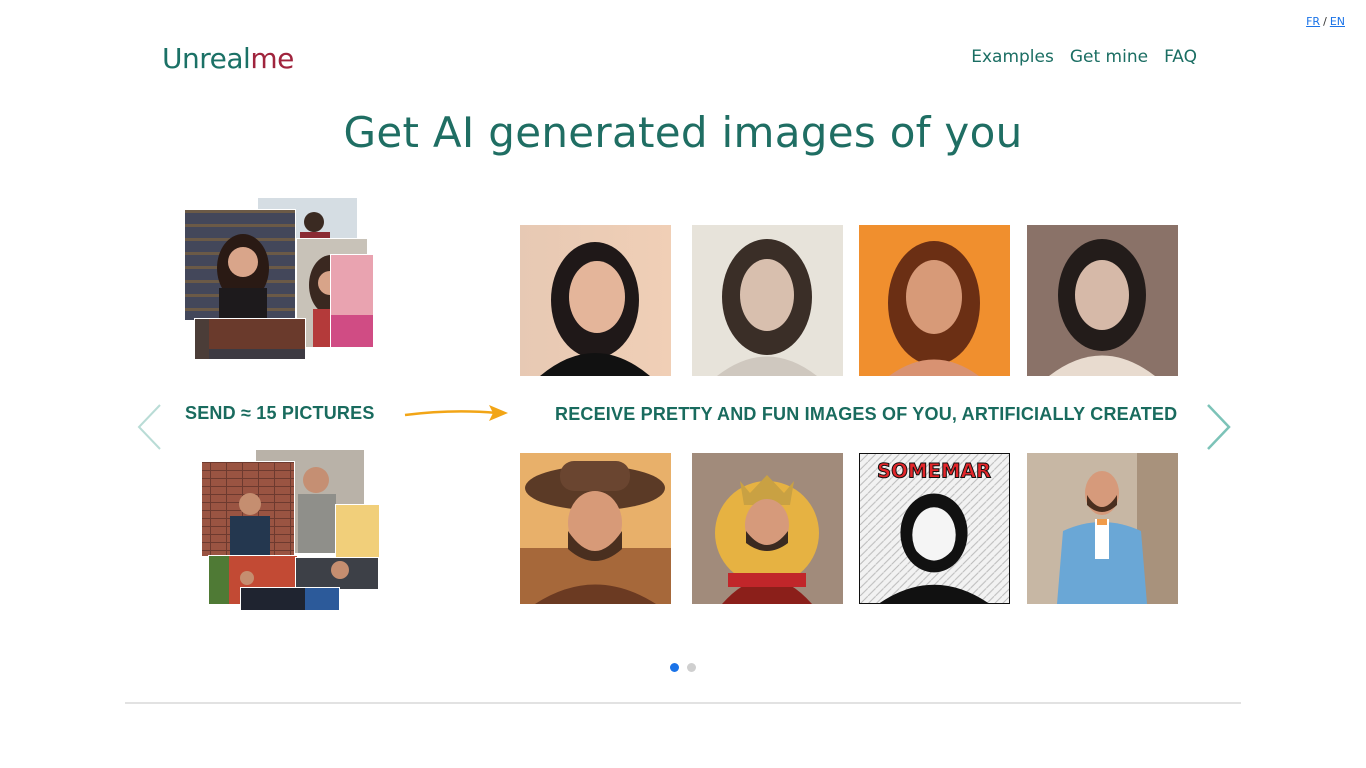  Describe the element at coordinates (456, 413) in the screenshot. I see `arrow-right-icon` at that location.